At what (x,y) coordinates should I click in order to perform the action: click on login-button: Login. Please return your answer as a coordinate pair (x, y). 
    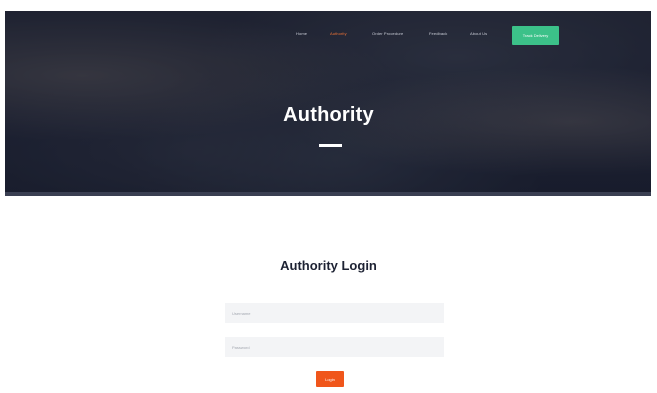
    Looking at the image, I should click on (330, 379).